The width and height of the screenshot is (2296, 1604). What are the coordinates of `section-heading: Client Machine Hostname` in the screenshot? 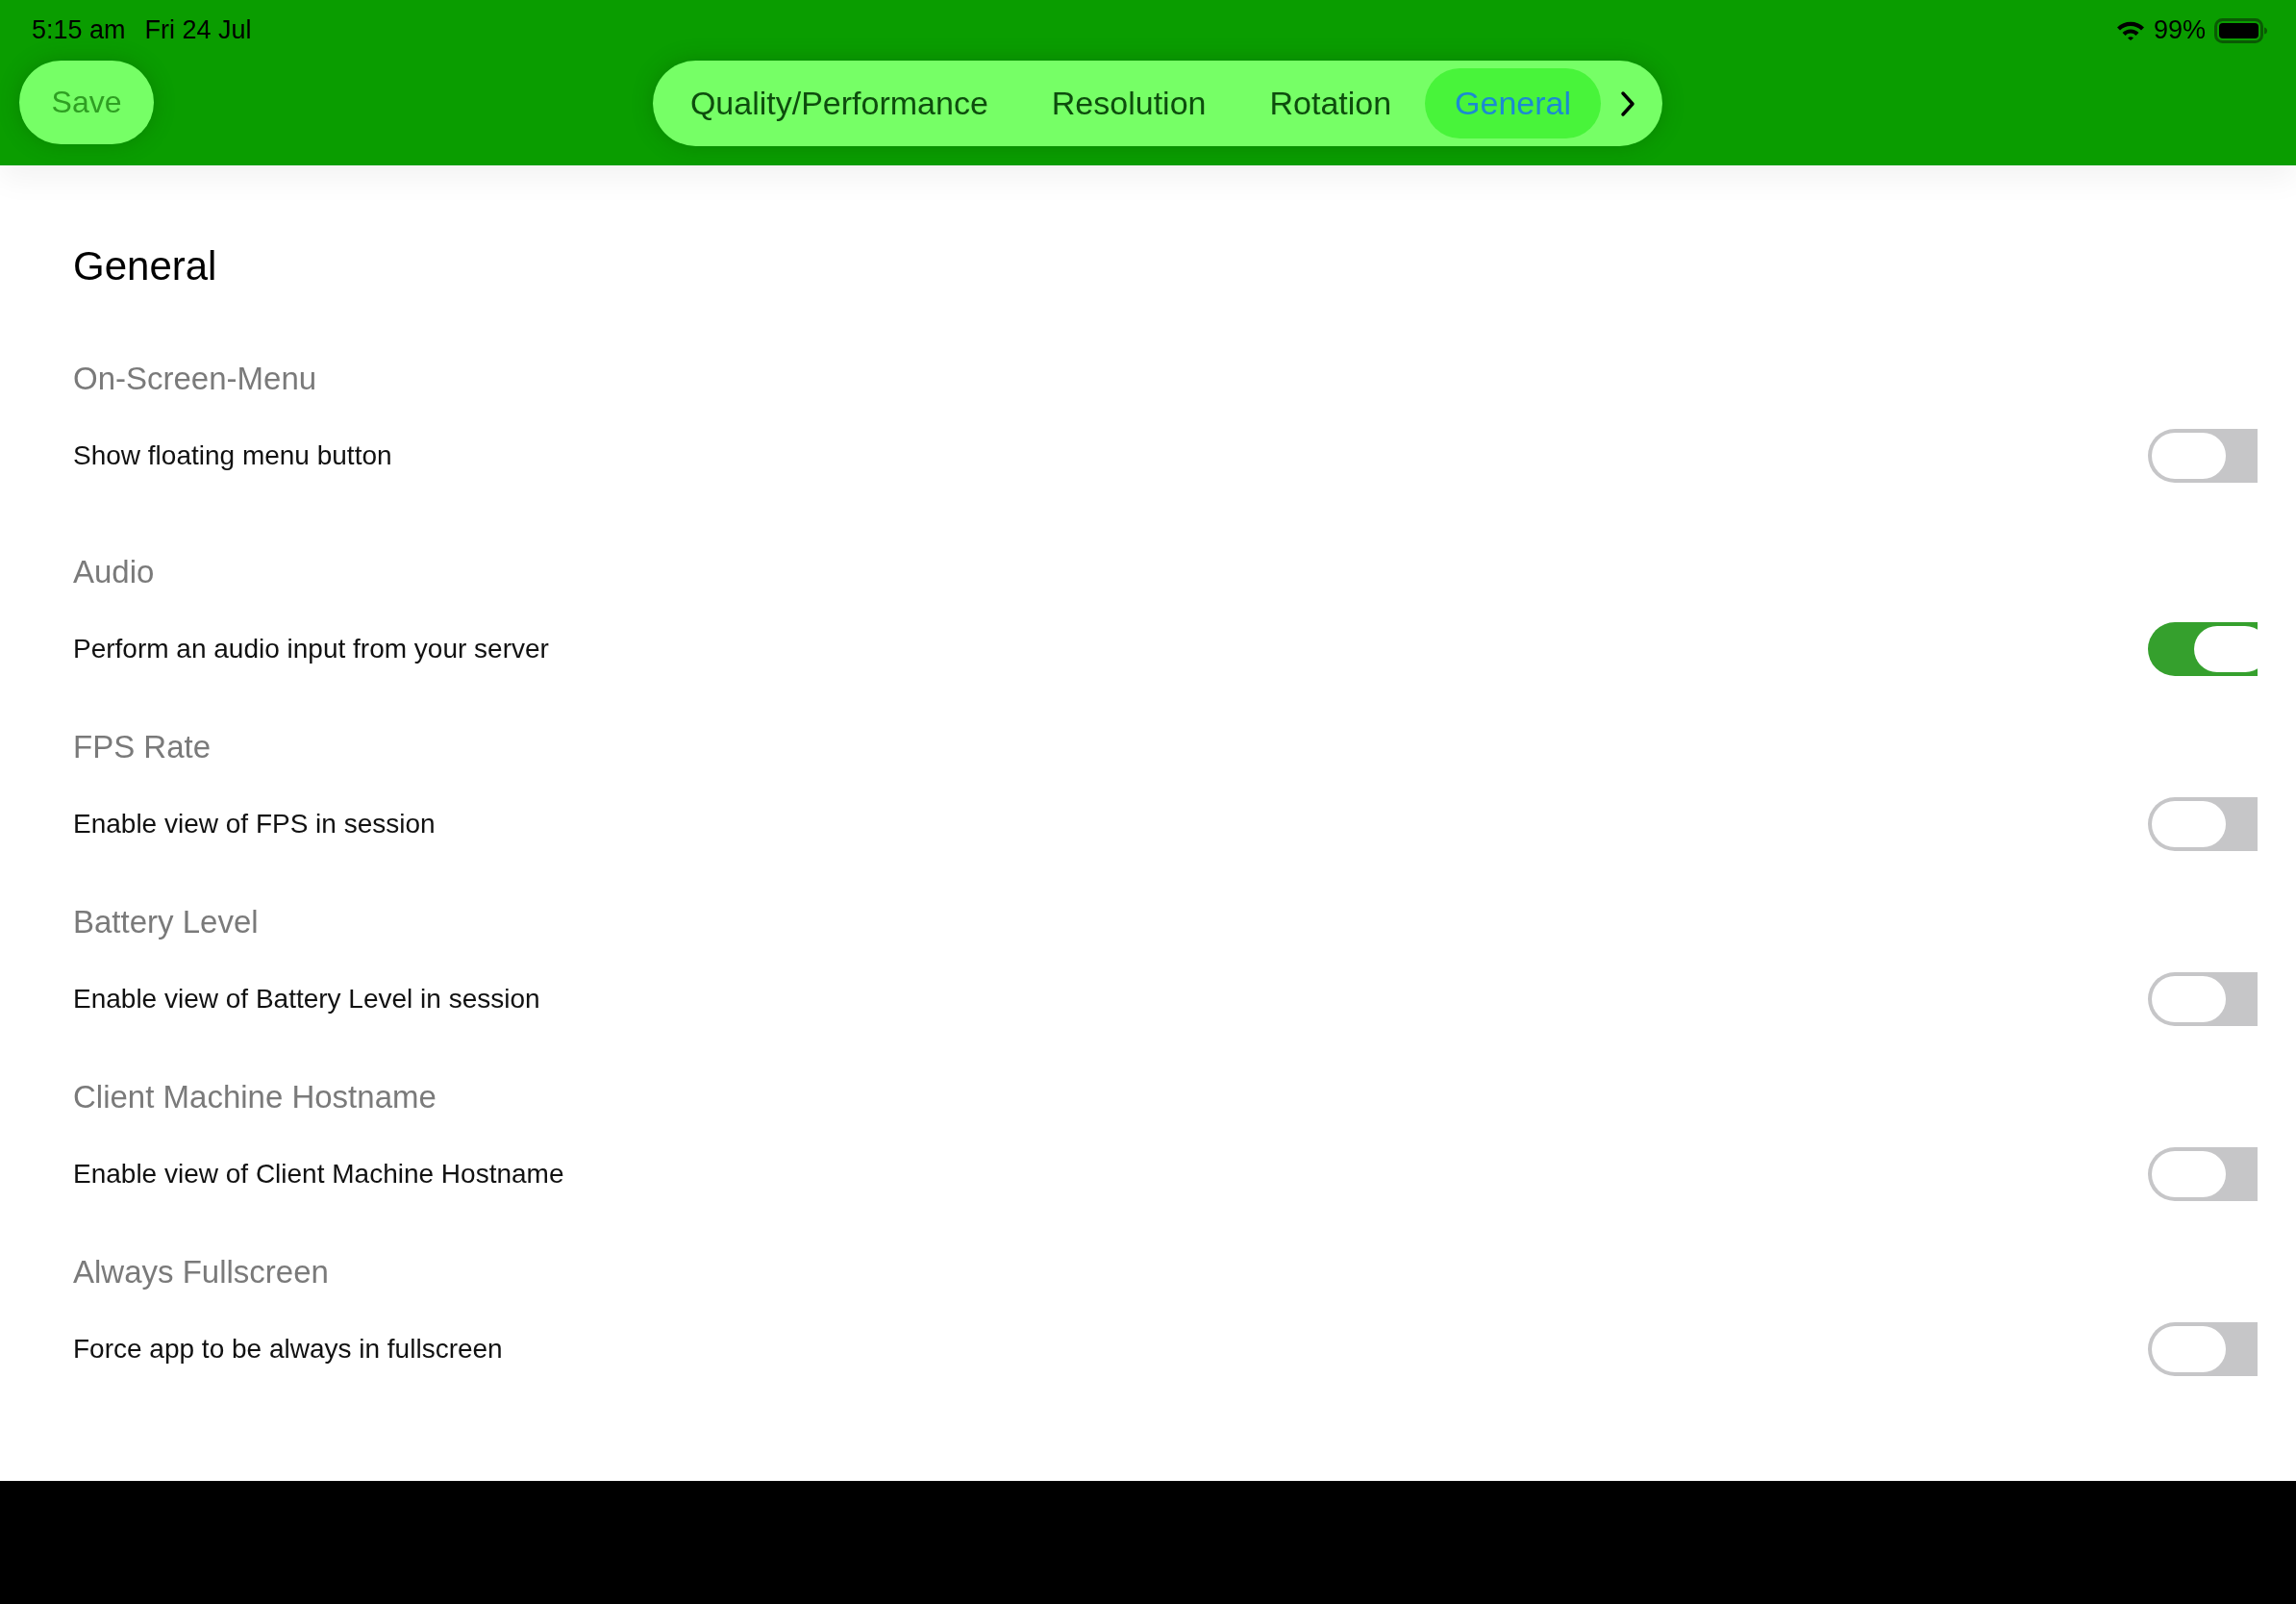 It's located at (255, 1097).